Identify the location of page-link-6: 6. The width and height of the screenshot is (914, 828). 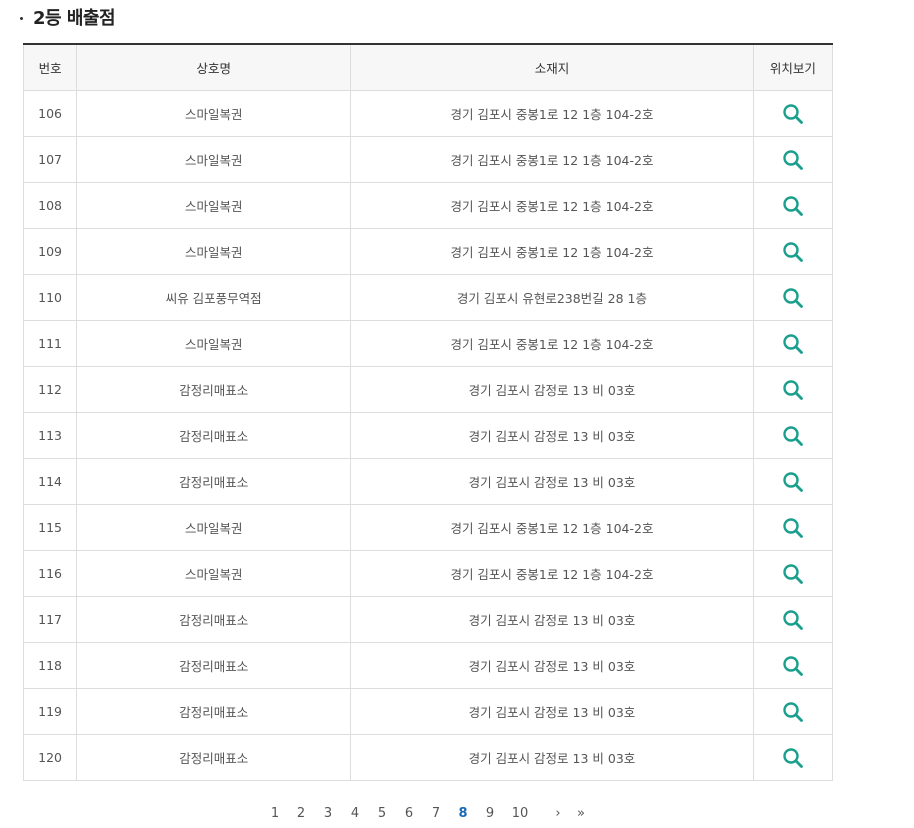
(409, 813).